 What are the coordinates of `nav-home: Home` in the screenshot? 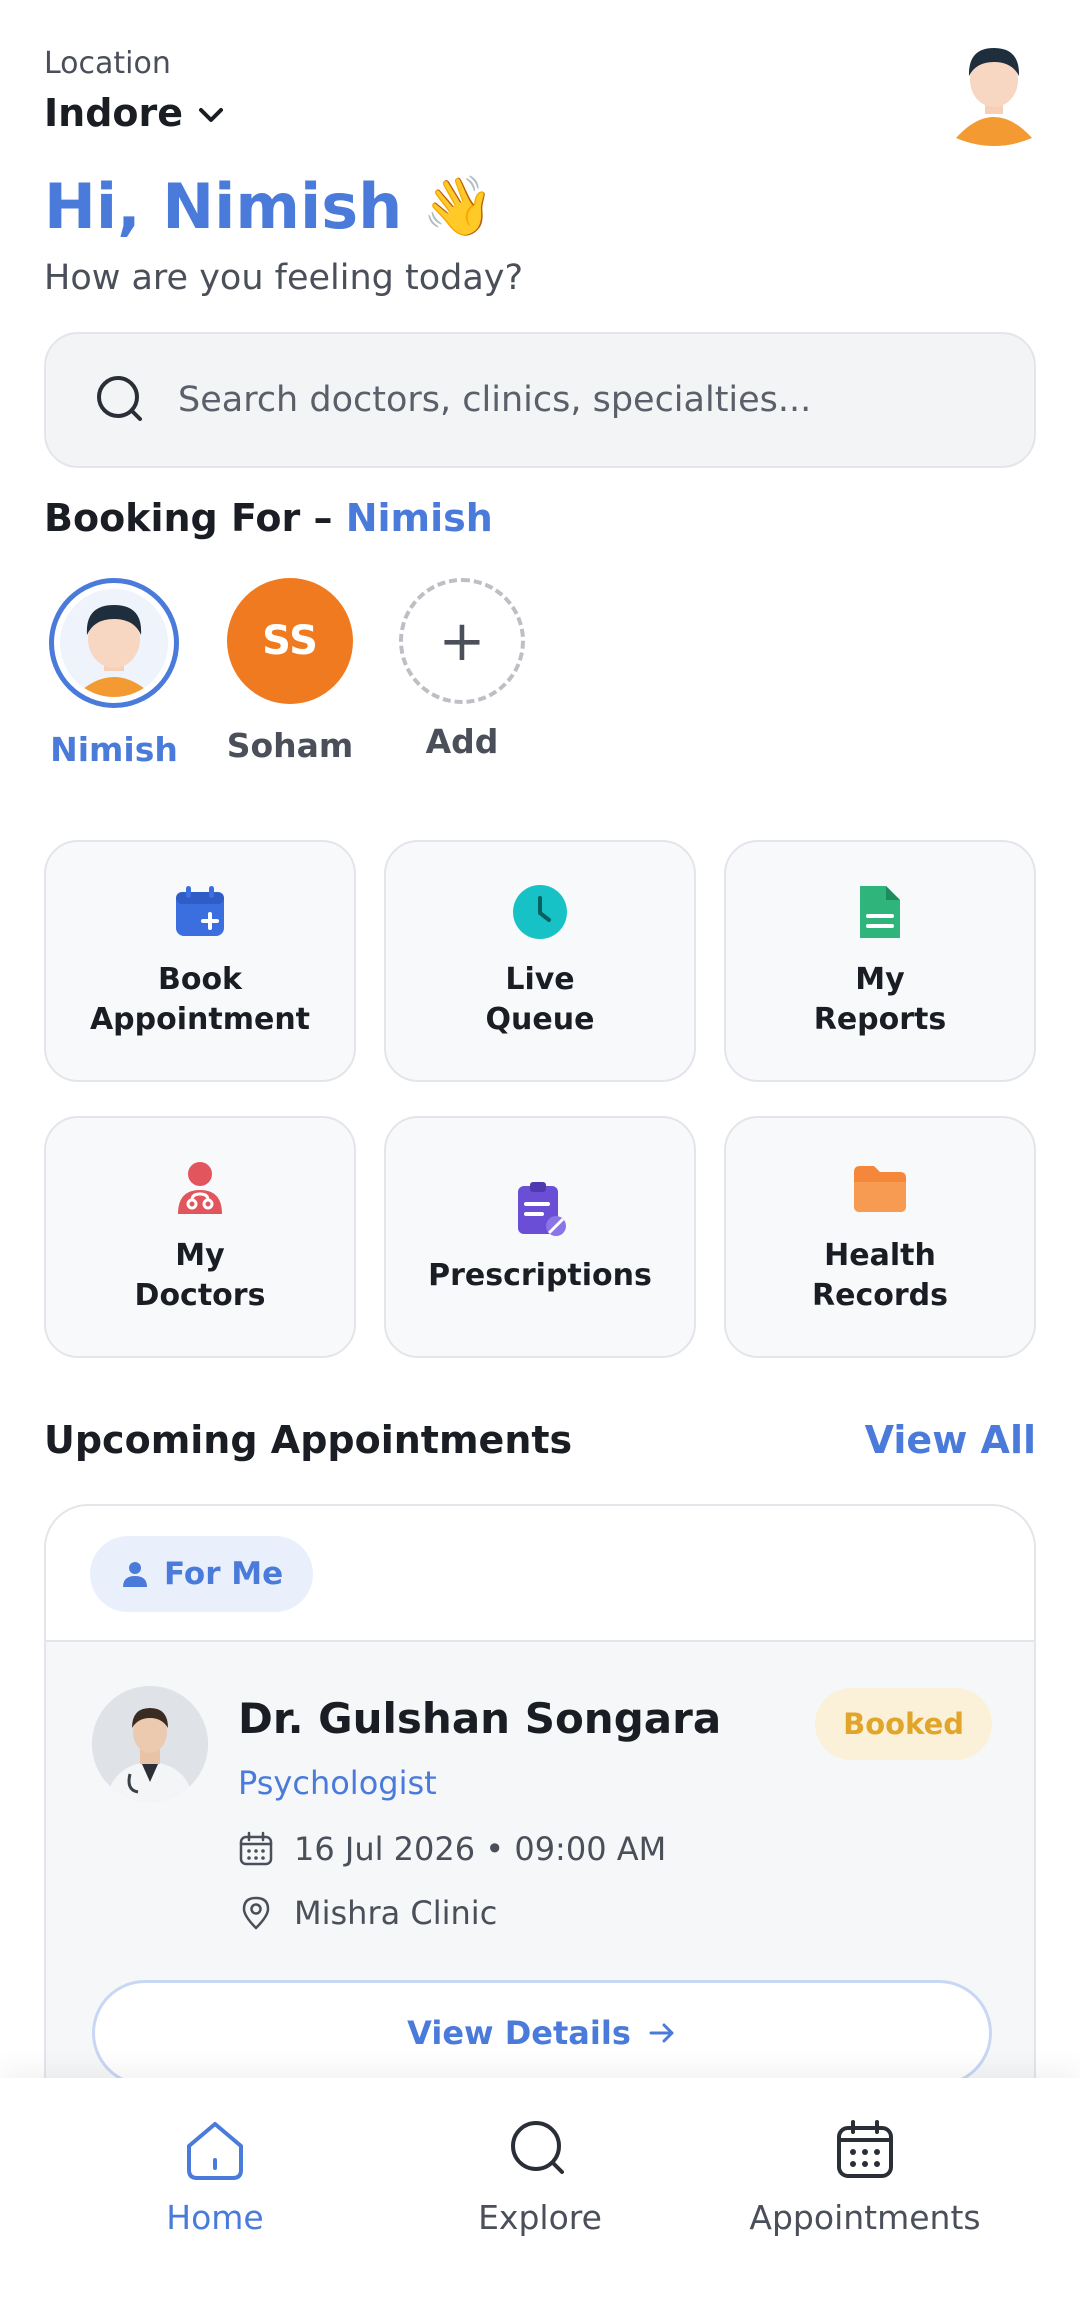 It's located at (215, 2176).